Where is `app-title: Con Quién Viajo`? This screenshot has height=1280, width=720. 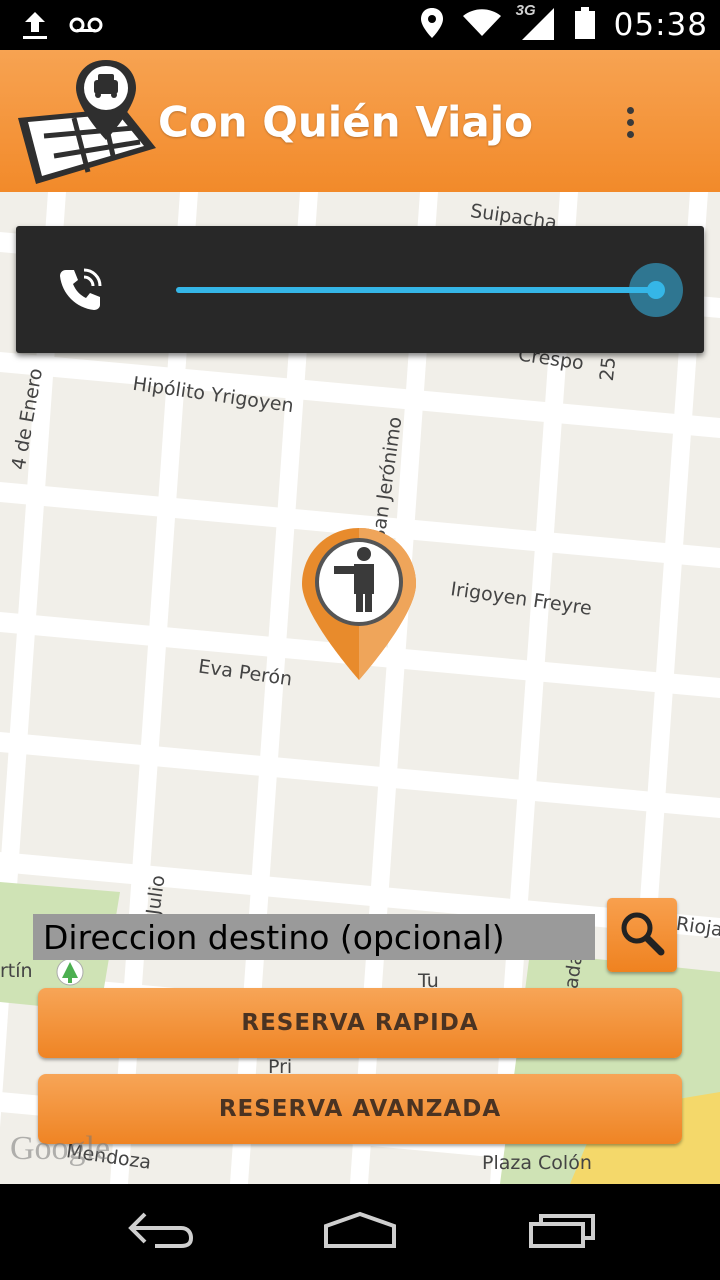 app-title: Con Quién Viajo is located at coordinates (345, 122).